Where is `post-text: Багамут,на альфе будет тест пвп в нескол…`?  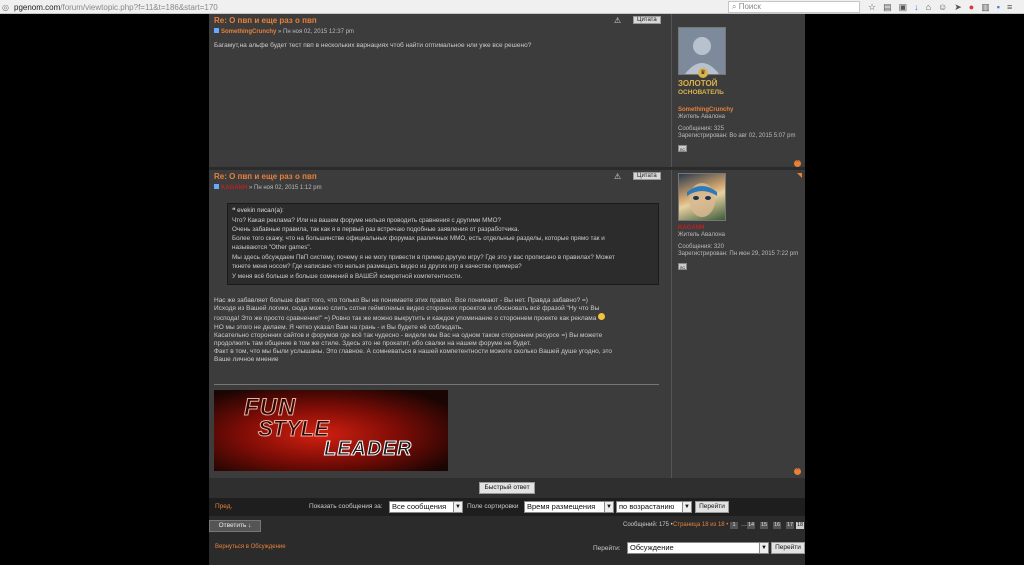
post-text: Багамут,на альфе будет тест пвп в нескол… is located at coordinates (372, 46).